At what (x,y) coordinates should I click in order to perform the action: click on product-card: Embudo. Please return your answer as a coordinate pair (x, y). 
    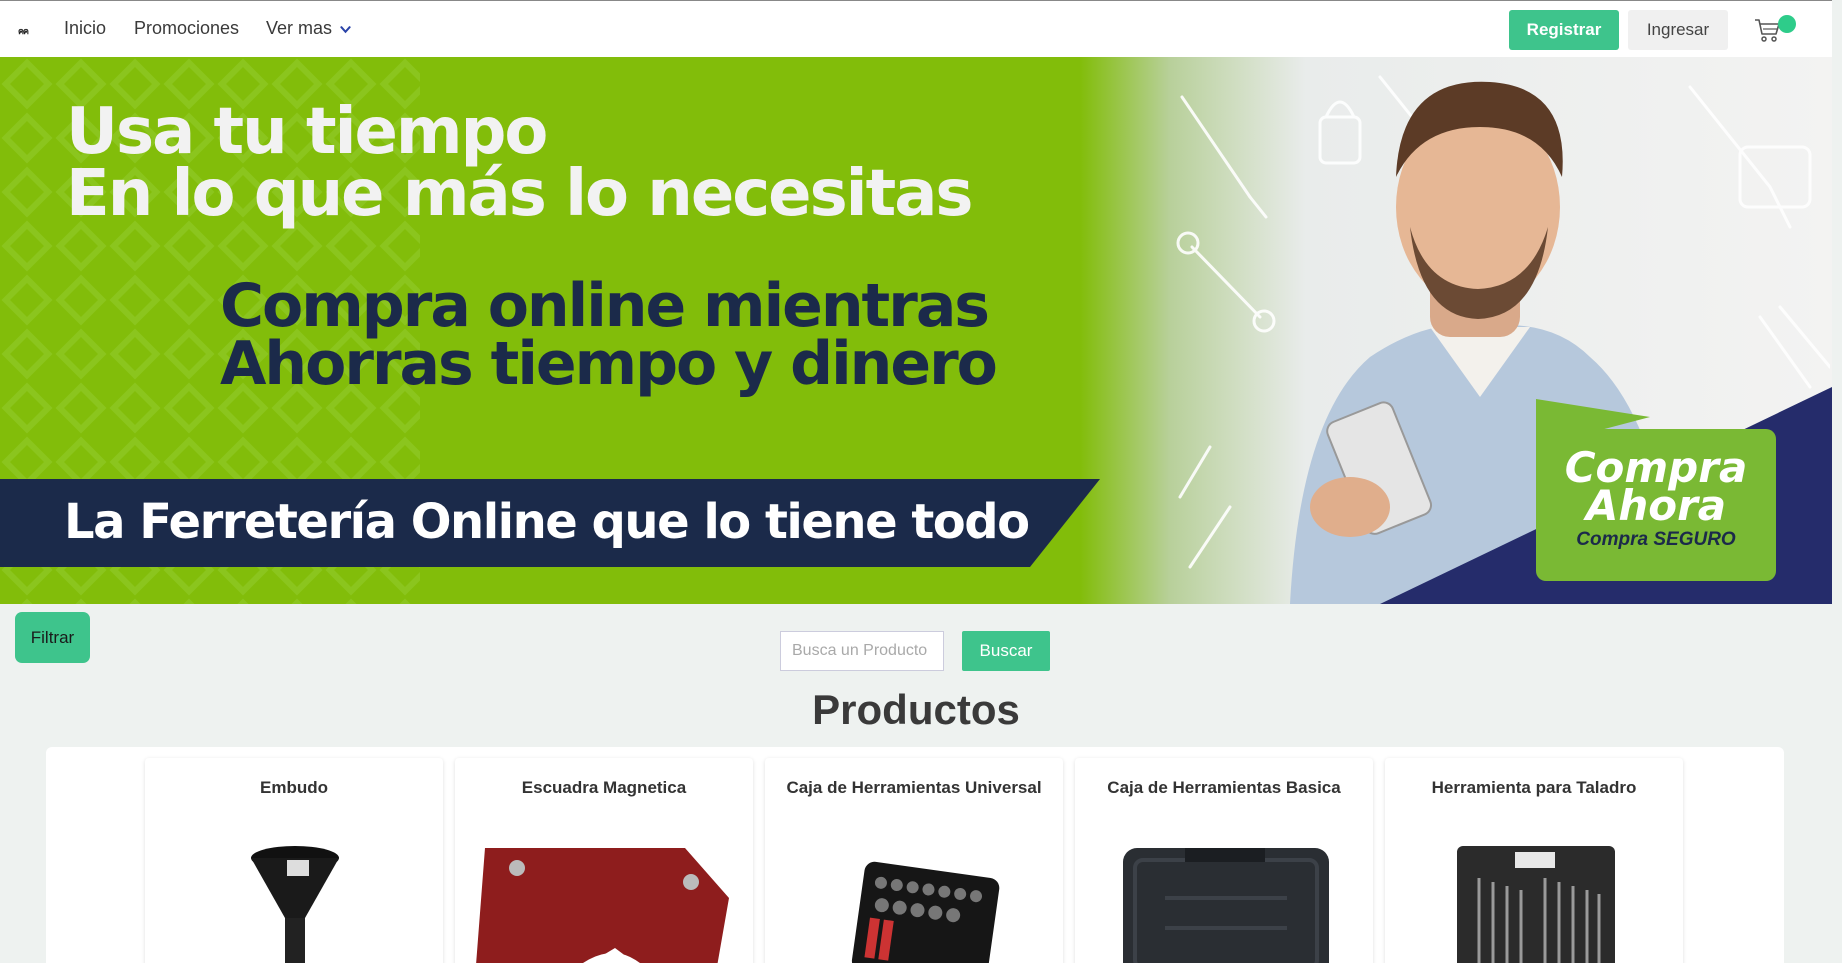
    Looking at the image, I should click on (294, 860).